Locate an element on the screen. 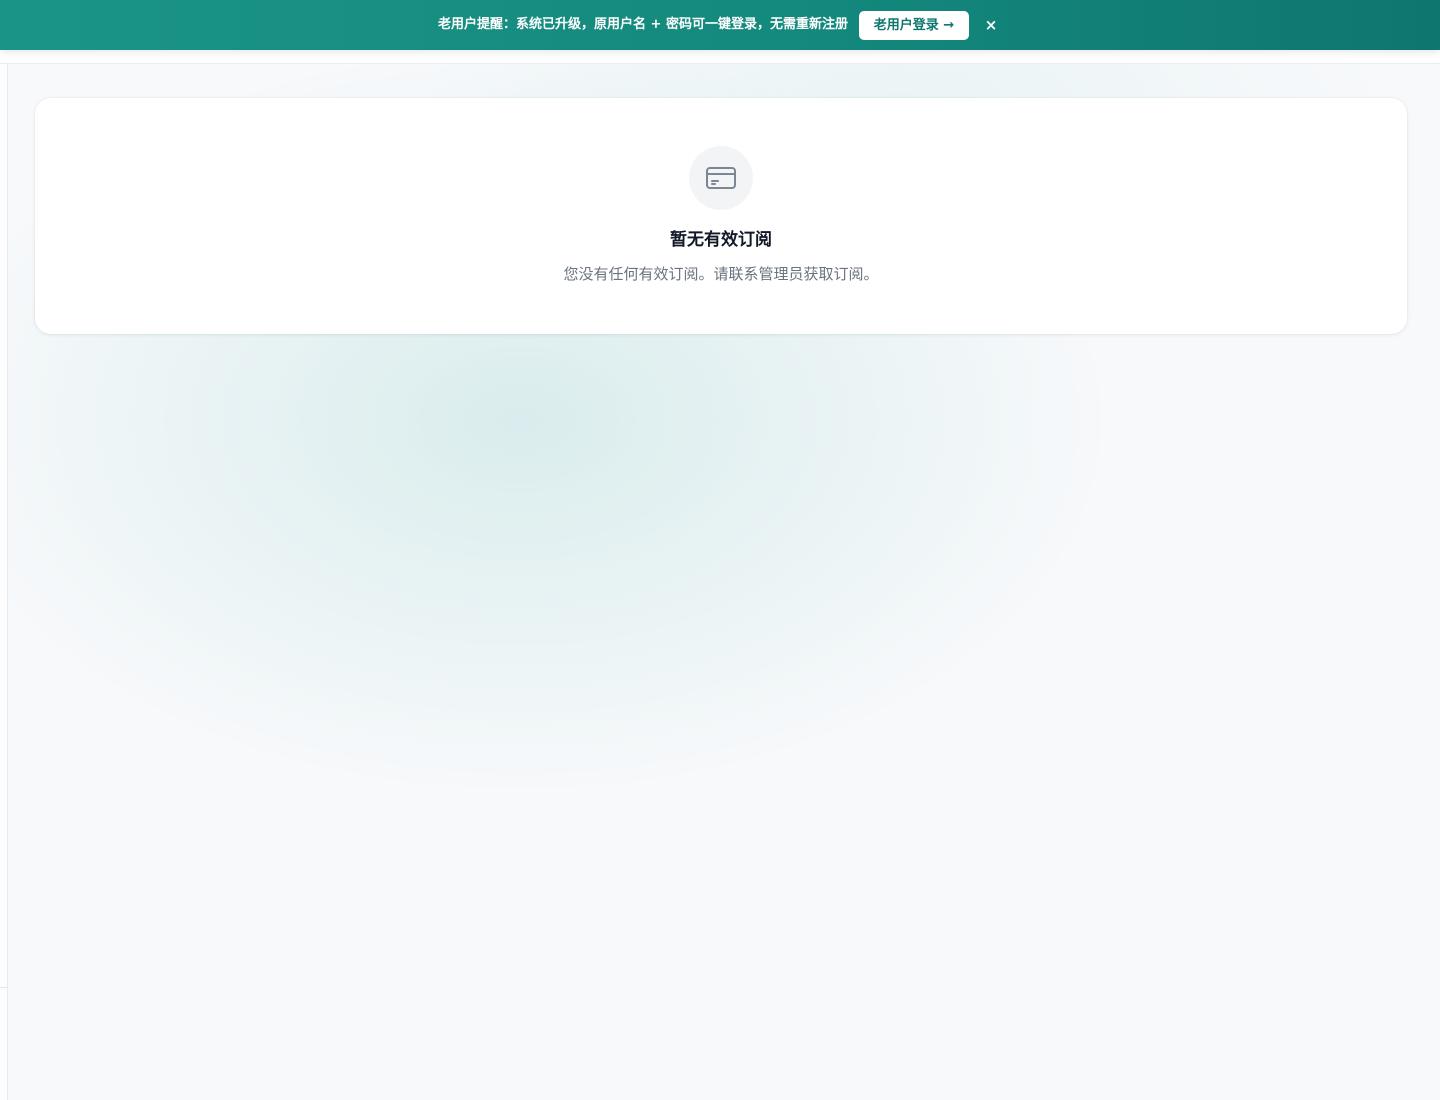 This screenshot has height=1100, width=1440. sidebar-rail is located at coordinates (4, 575).